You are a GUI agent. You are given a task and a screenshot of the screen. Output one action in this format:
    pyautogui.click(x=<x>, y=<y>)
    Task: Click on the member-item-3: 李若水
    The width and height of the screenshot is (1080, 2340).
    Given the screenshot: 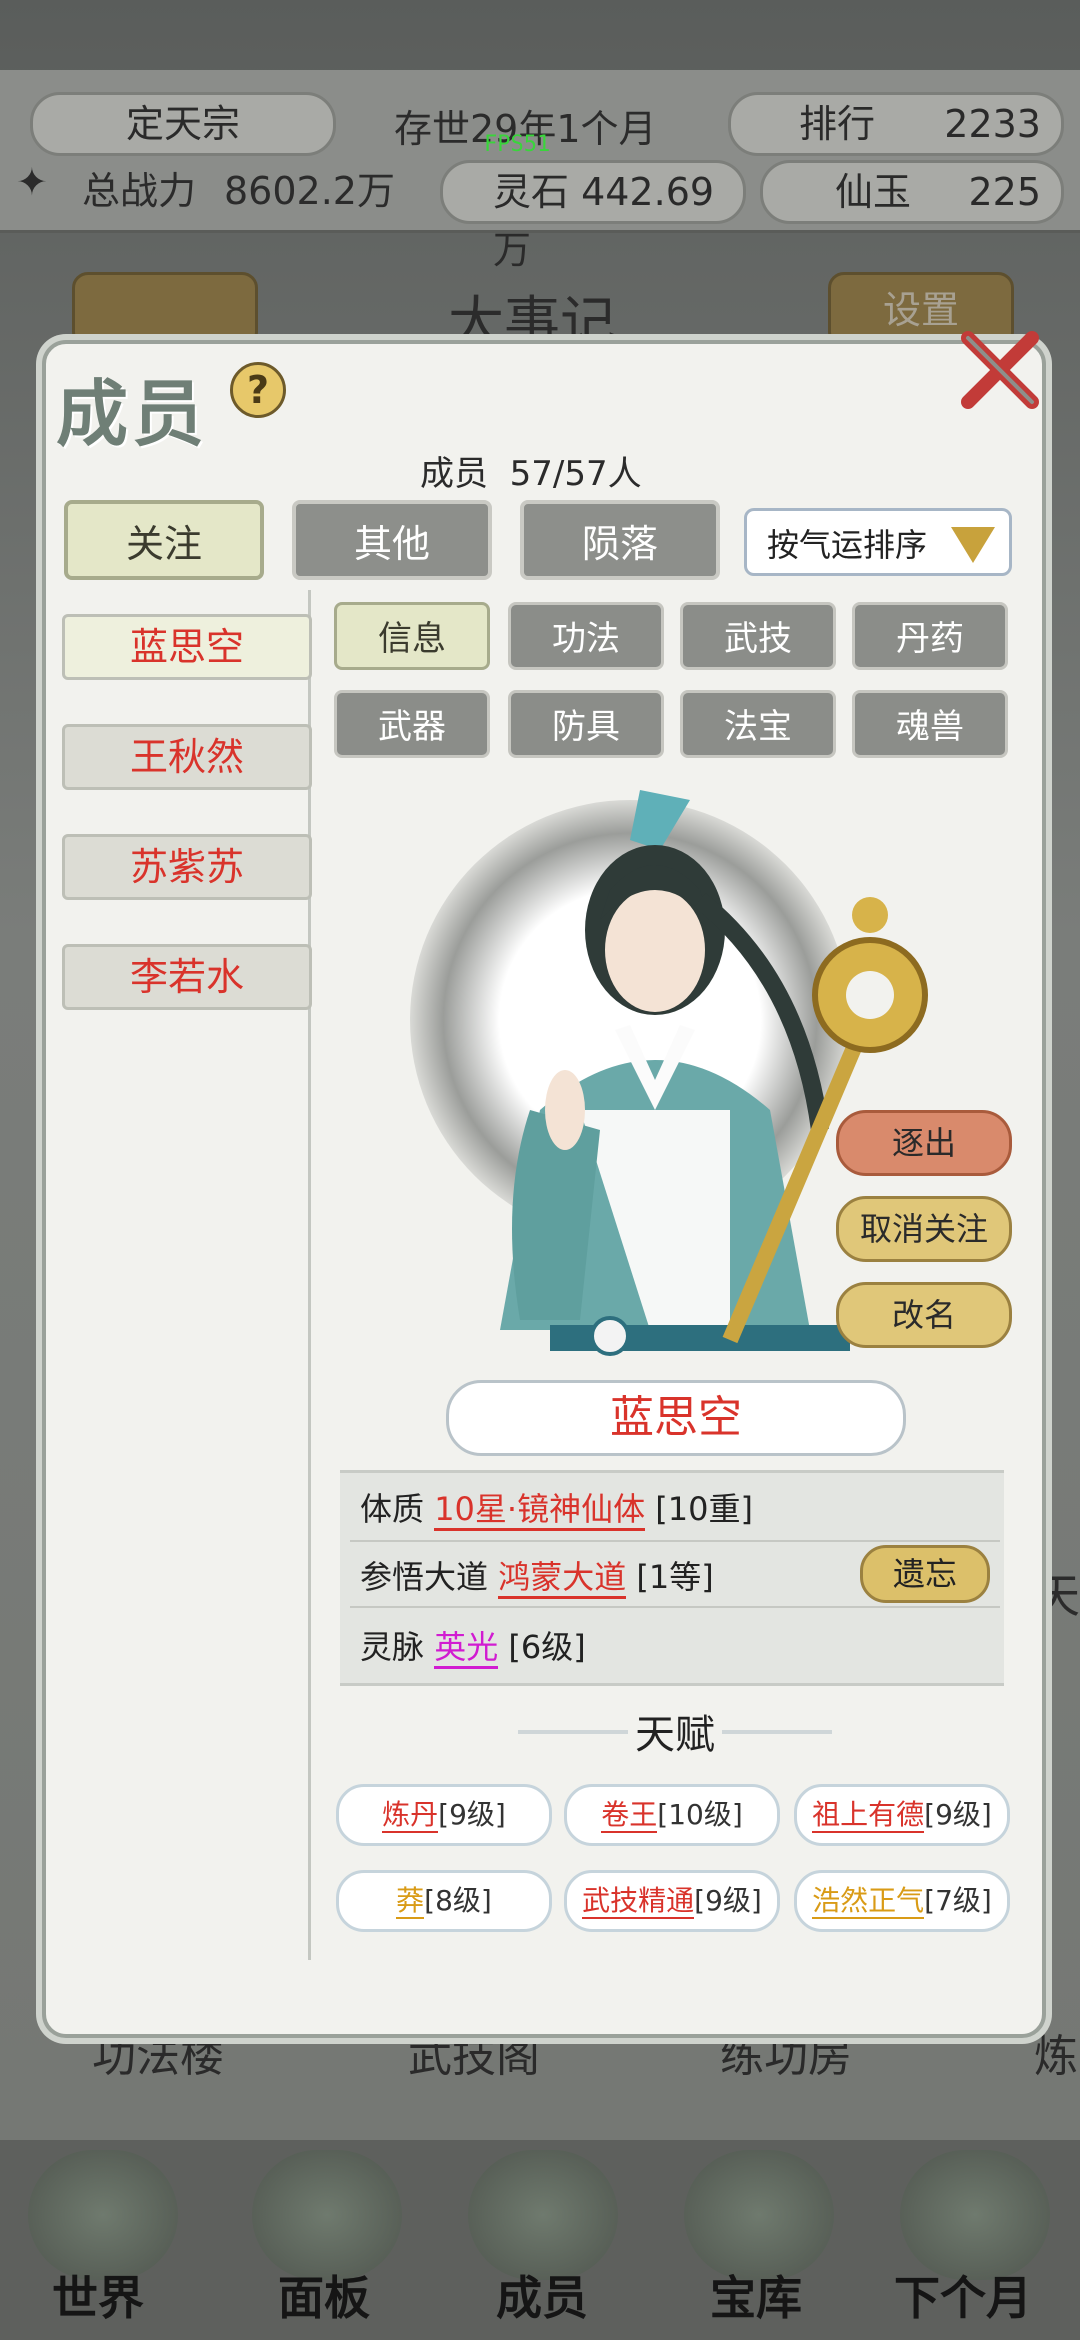 What is the action you would take?
    pyautogui.click(x=187, y=977)
    